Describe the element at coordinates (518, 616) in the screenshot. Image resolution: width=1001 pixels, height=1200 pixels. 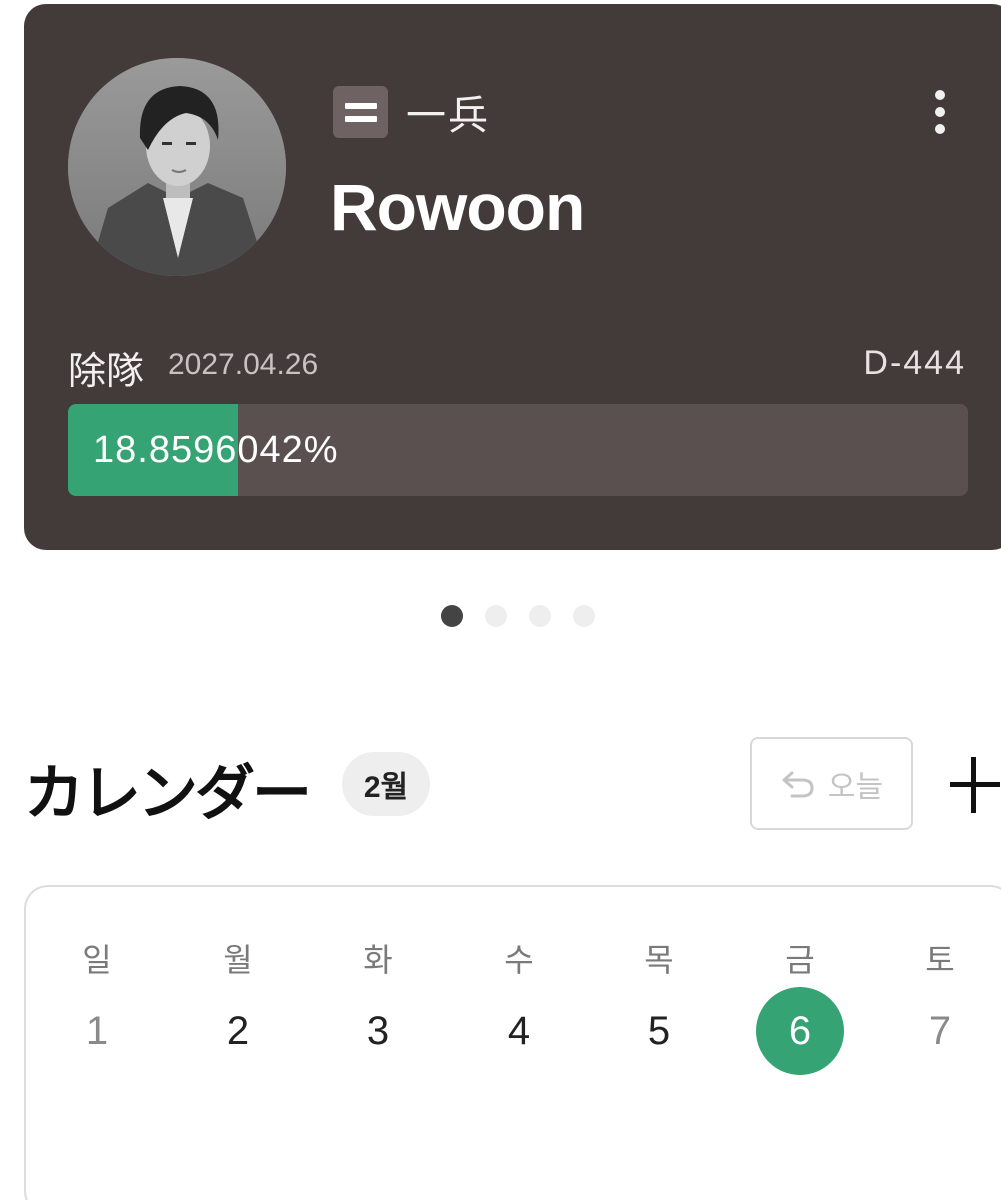
I see `card-pager-dots` at that location.